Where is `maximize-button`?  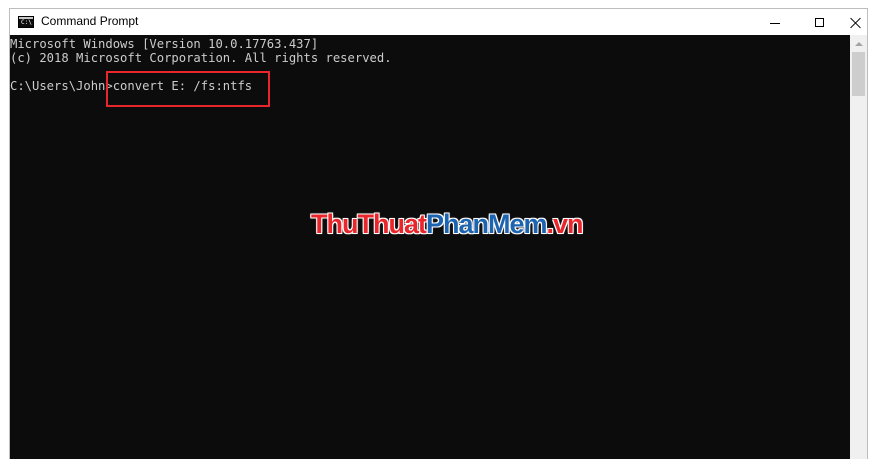 maximize-button is located at coordinates (819, 22).